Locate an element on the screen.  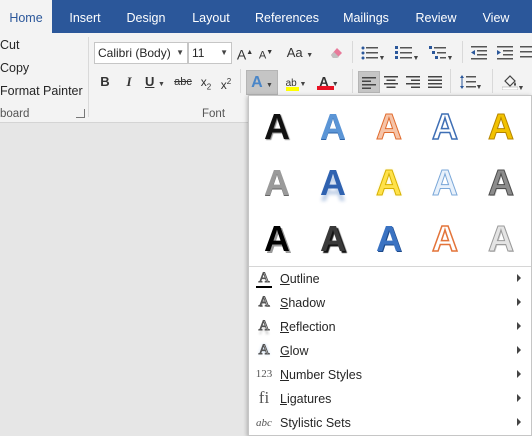
align-left-button is located at coordinates (369, 82).